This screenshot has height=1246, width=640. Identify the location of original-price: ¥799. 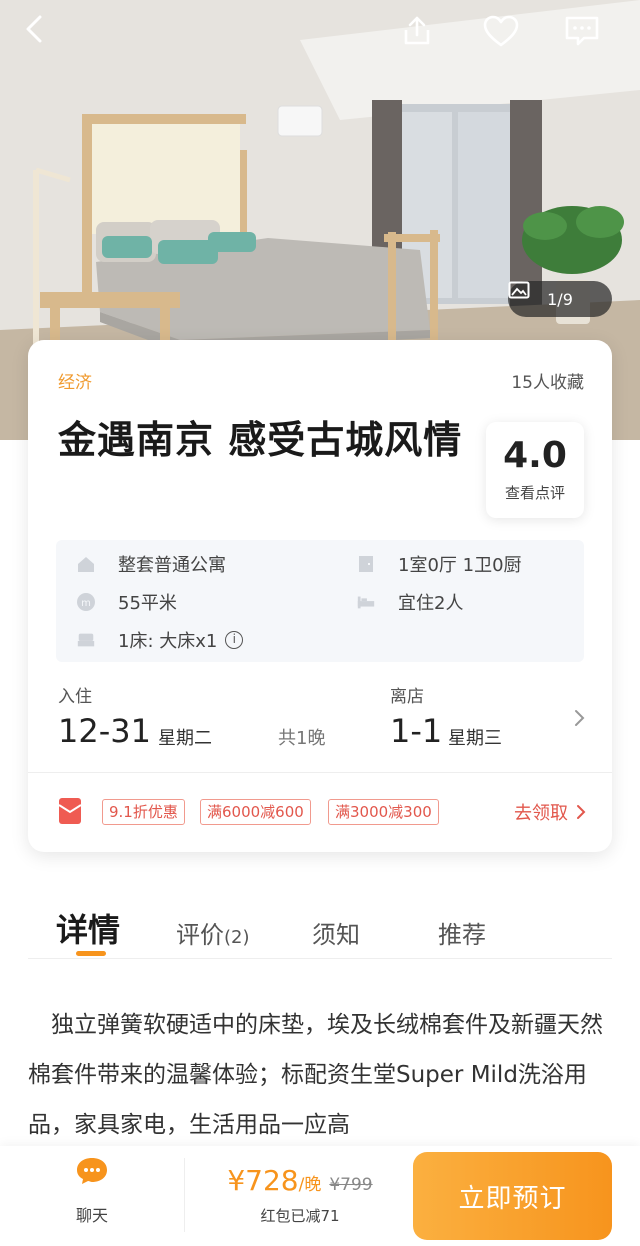
(351, 1185).